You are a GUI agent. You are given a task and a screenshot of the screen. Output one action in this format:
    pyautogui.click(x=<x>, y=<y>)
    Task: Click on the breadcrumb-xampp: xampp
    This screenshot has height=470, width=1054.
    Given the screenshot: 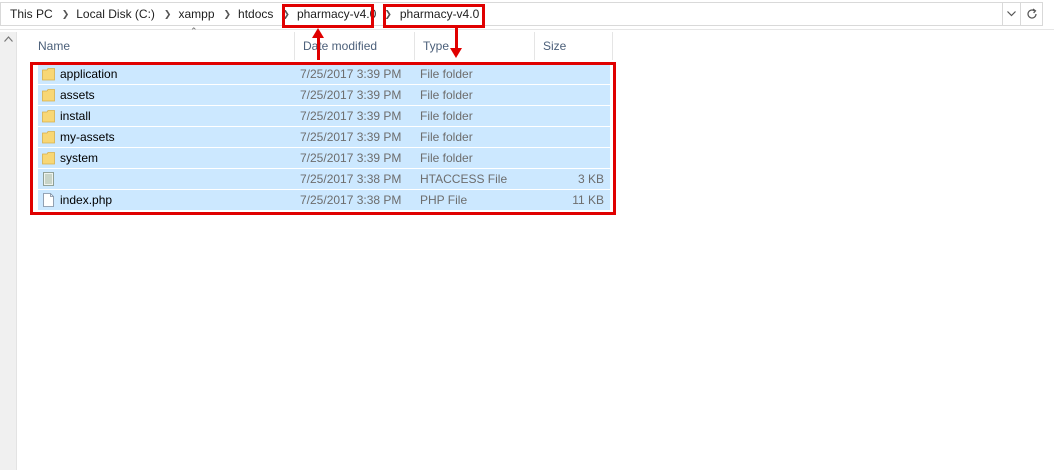 What is the action you would take?
    pyautogui.click(x=196, y=14)
    